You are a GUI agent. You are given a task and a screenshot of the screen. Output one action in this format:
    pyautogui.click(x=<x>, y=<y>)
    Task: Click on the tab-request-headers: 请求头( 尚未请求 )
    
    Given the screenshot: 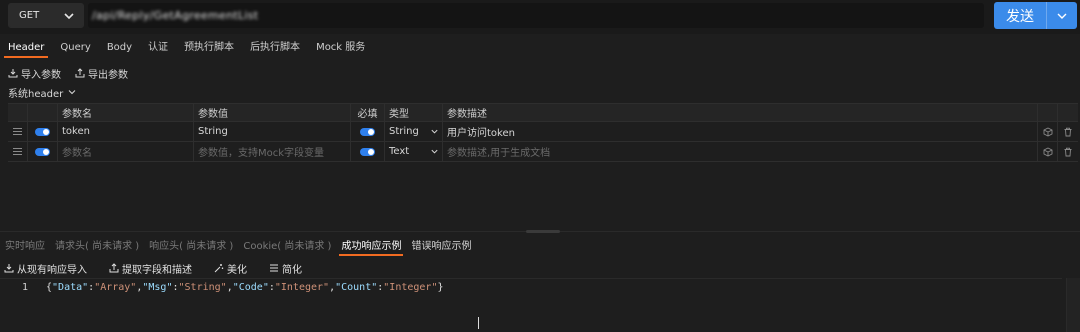 What is the action you would take?
    pyautogui.click(x=97, y=247)
    